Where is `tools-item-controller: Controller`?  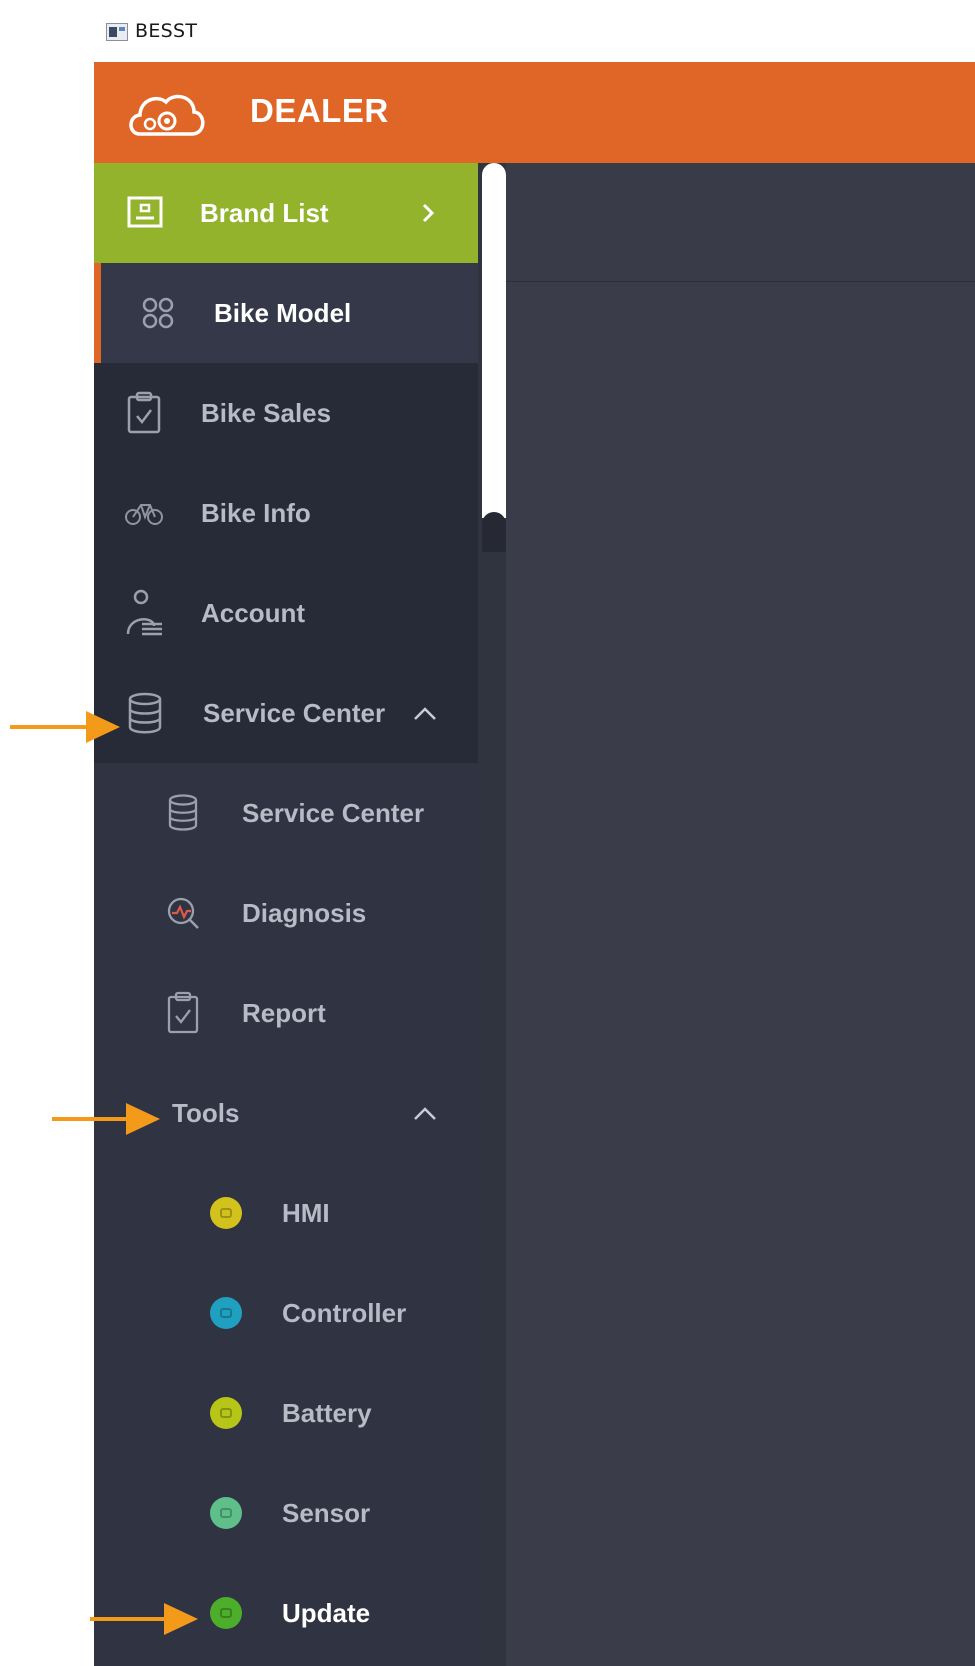 tools-item-controller: Controller is located at coordinates (286, 1313).